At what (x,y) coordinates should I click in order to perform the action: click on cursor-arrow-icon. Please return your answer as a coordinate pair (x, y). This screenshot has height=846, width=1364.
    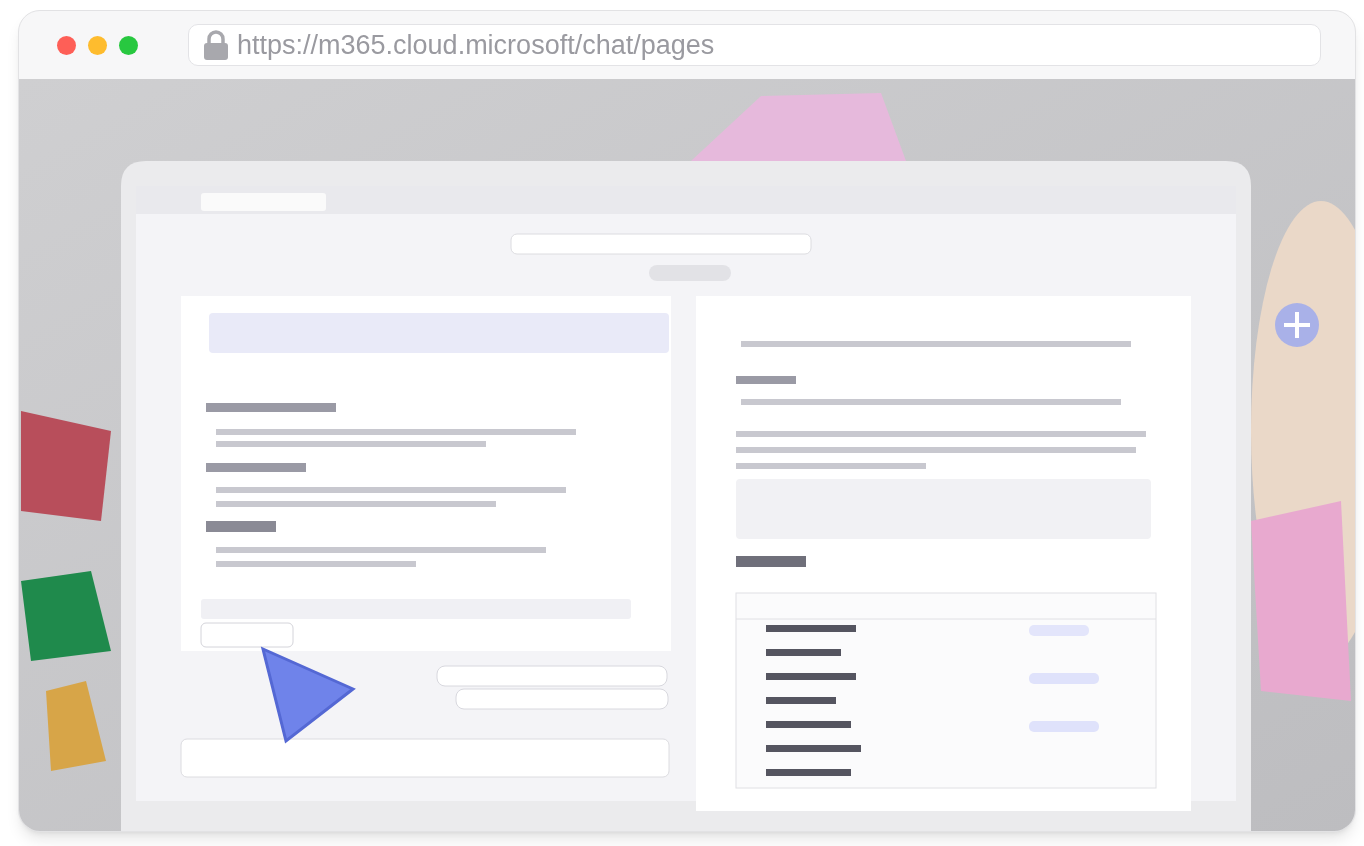
    Looking at the image, I should click on (308, 695).